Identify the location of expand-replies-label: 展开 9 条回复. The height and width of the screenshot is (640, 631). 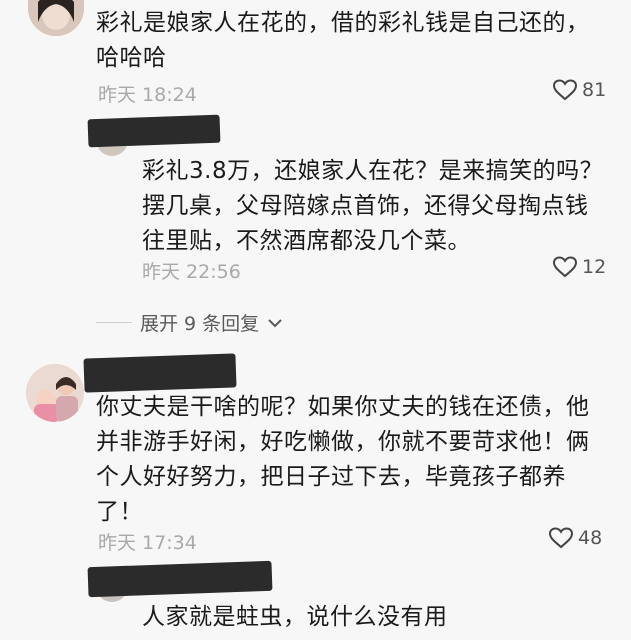
(200, 324).